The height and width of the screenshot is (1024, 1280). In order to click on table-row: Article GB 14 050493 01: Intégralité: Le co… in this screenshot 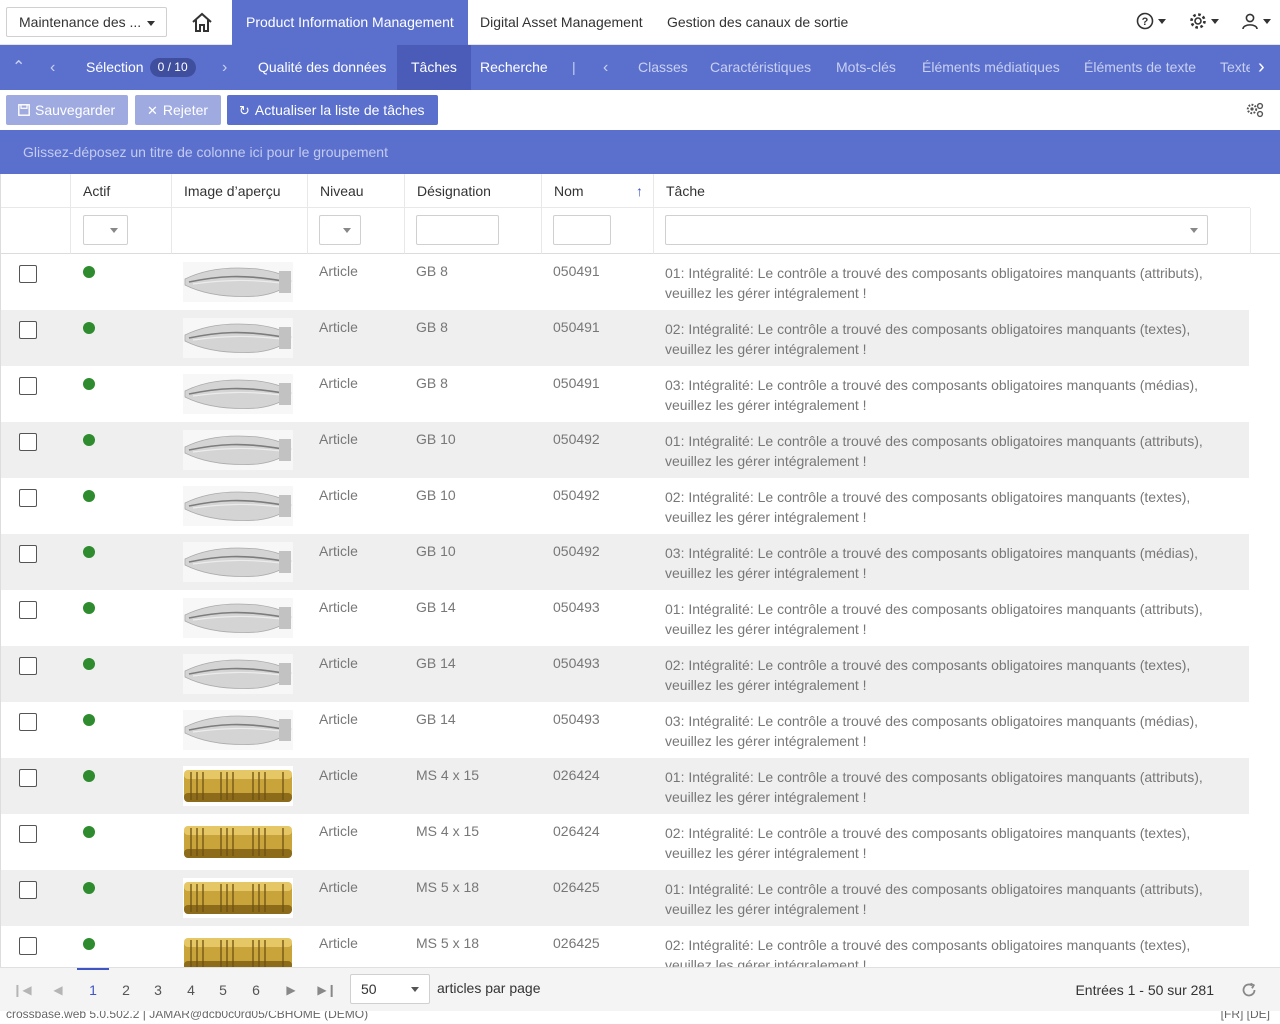, I will do `click(625, 618)`.